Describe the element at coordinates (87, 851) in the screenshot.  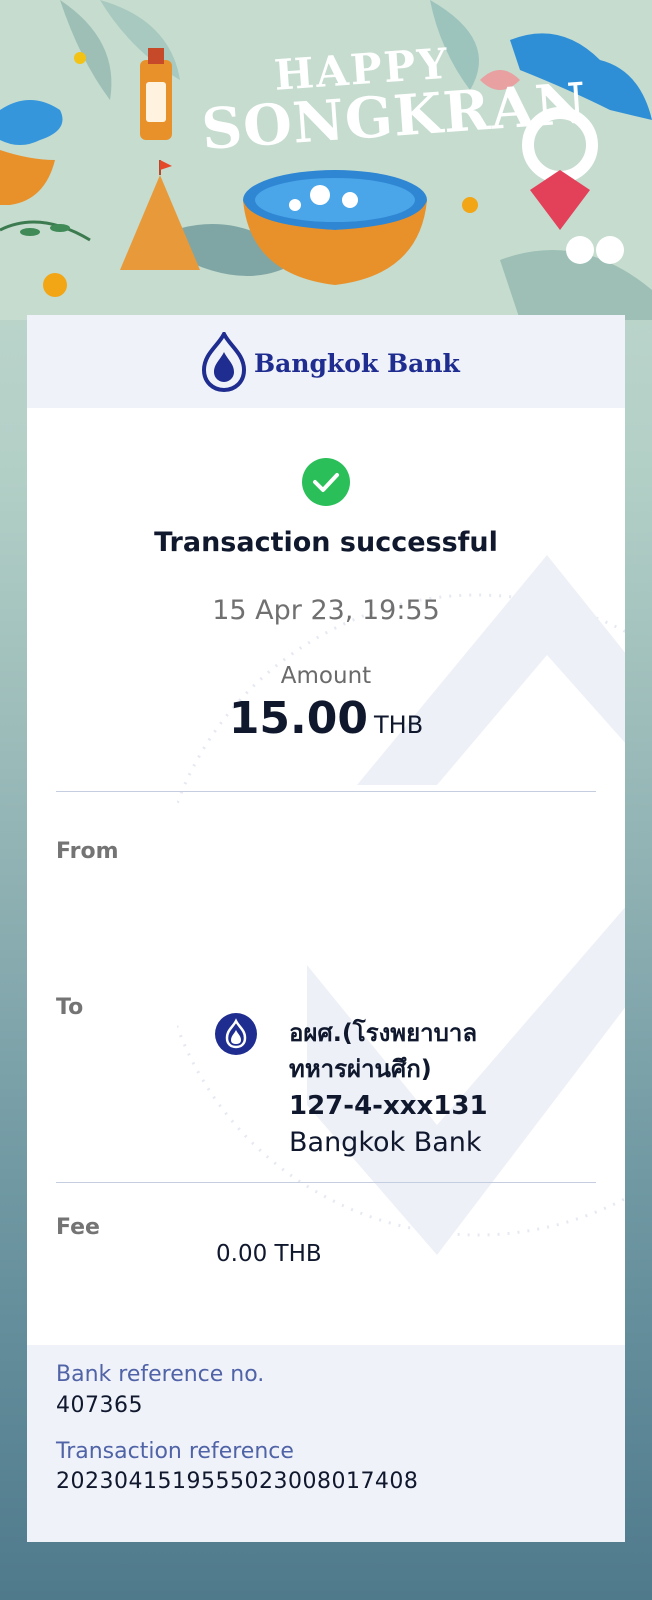
I see `from-label: From` at that location.